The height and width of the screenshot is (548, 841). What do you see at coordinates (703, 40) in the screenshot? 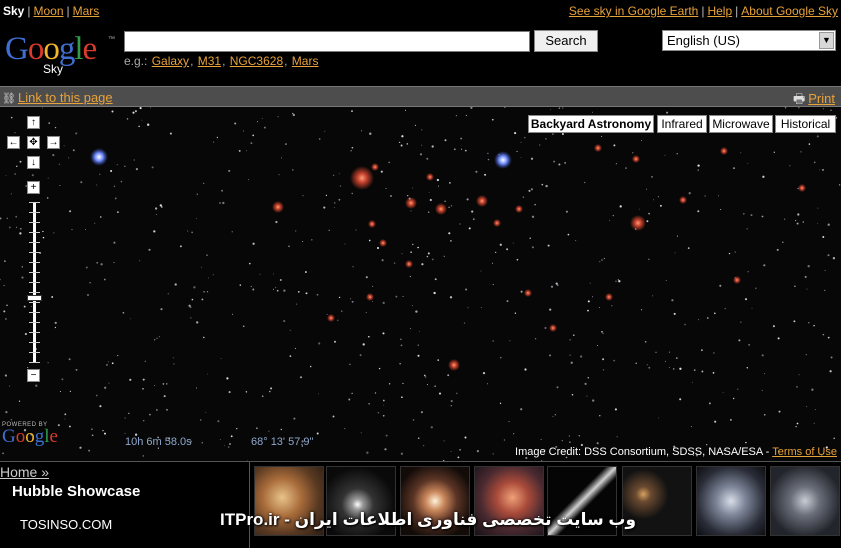
I see `language-selected: English (US)` at bounding box center [703, 40].